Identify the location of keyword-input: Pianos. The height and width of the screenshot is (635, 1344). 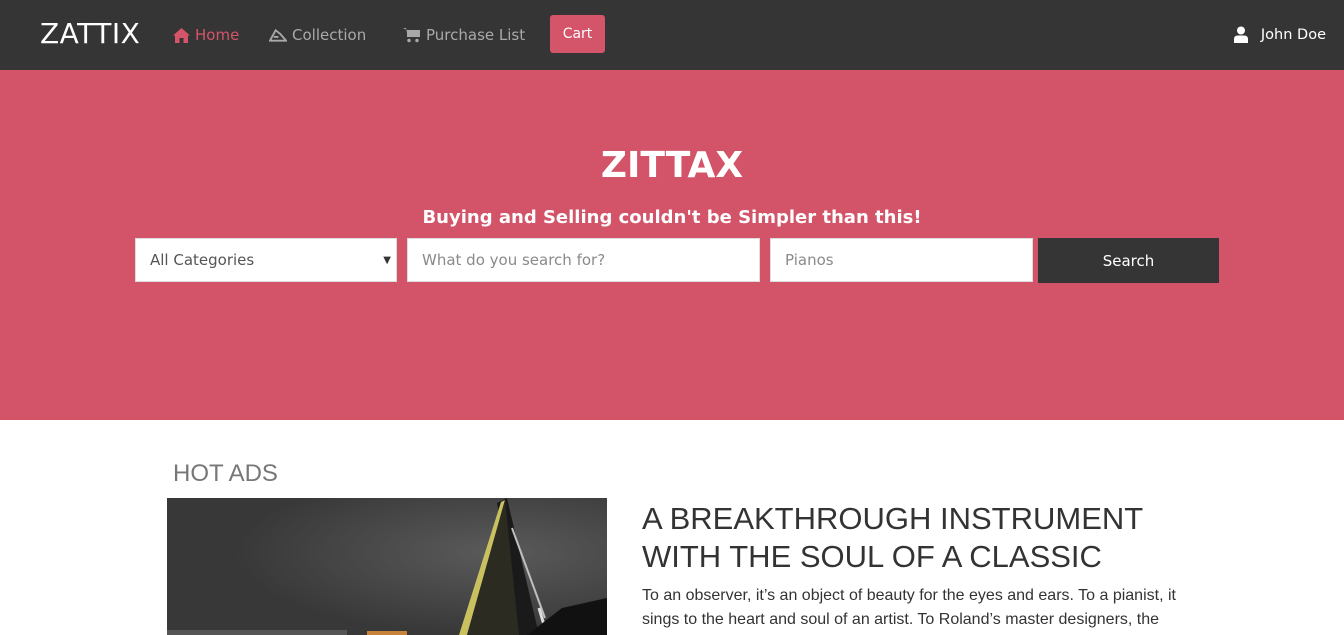
(901, 260).